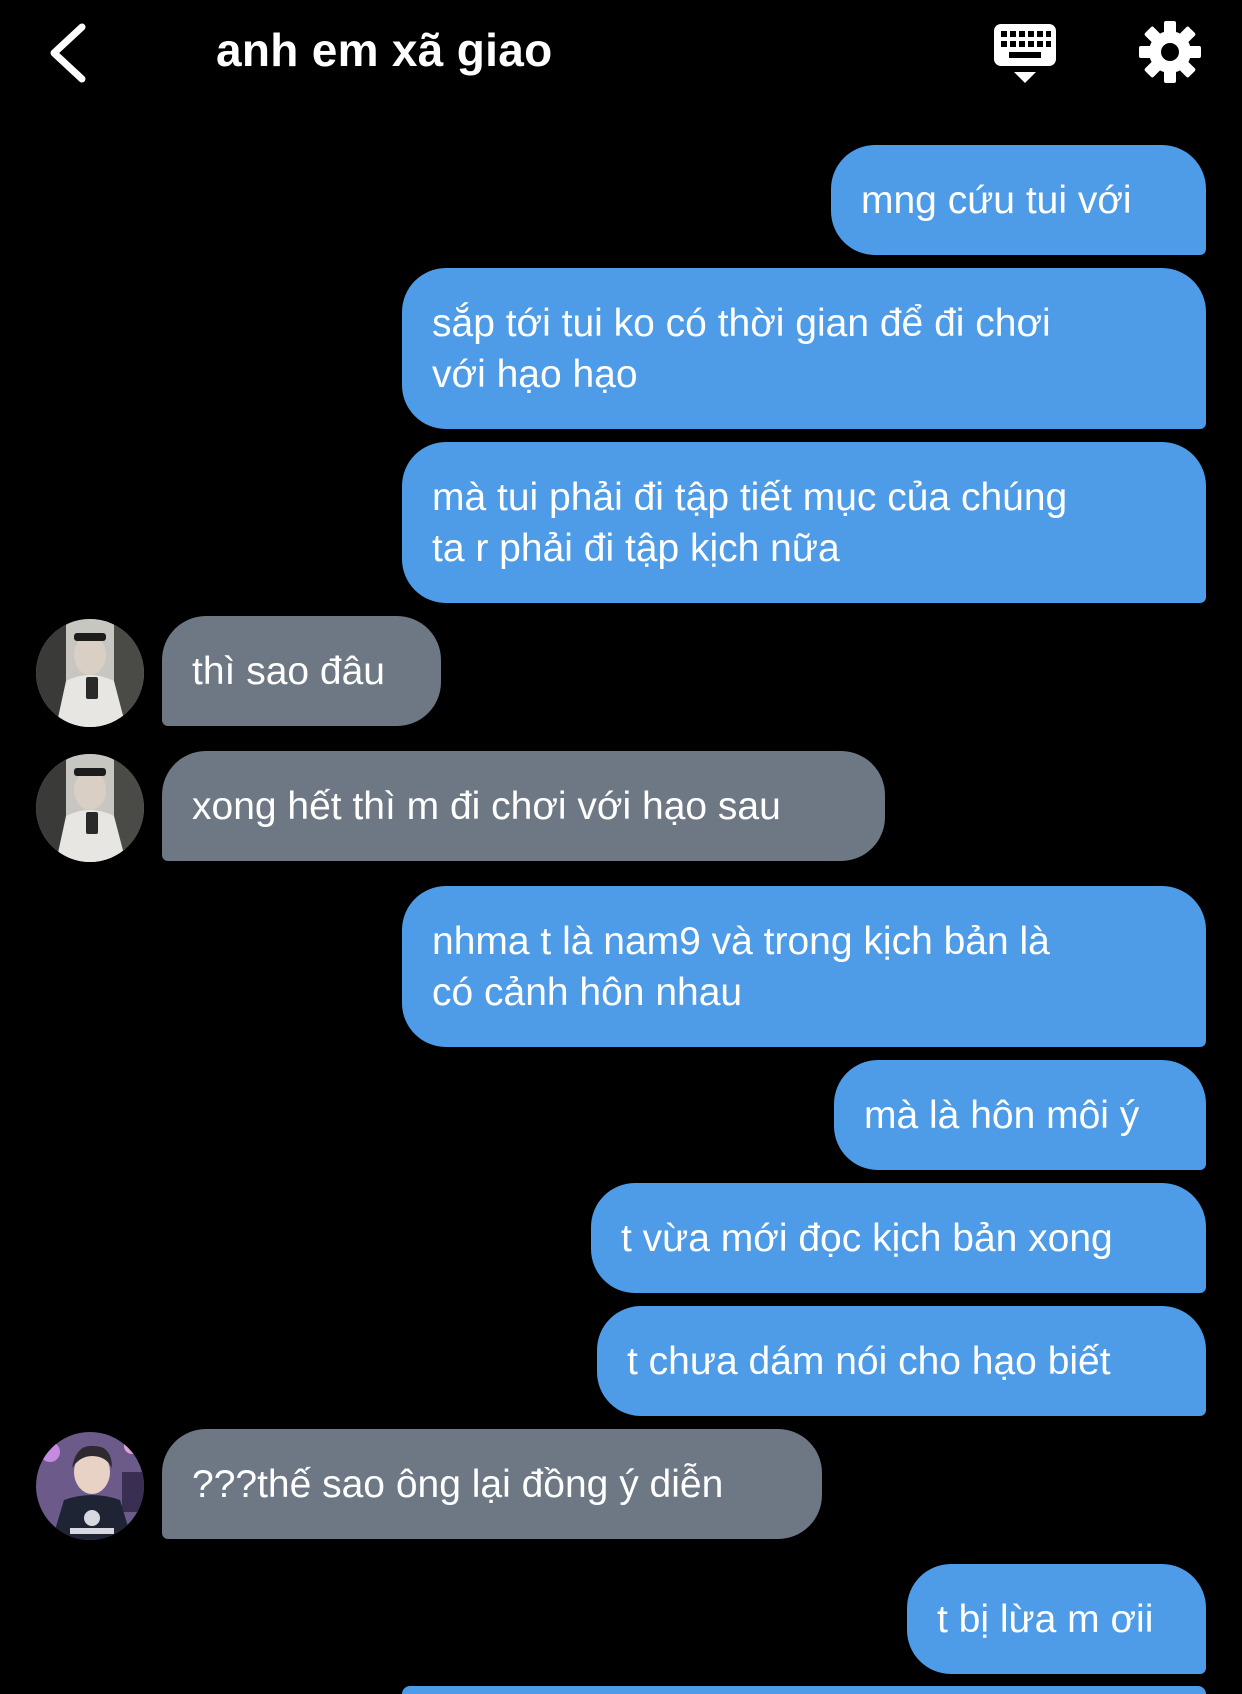  I want to click on back-button, so click(68, 53).